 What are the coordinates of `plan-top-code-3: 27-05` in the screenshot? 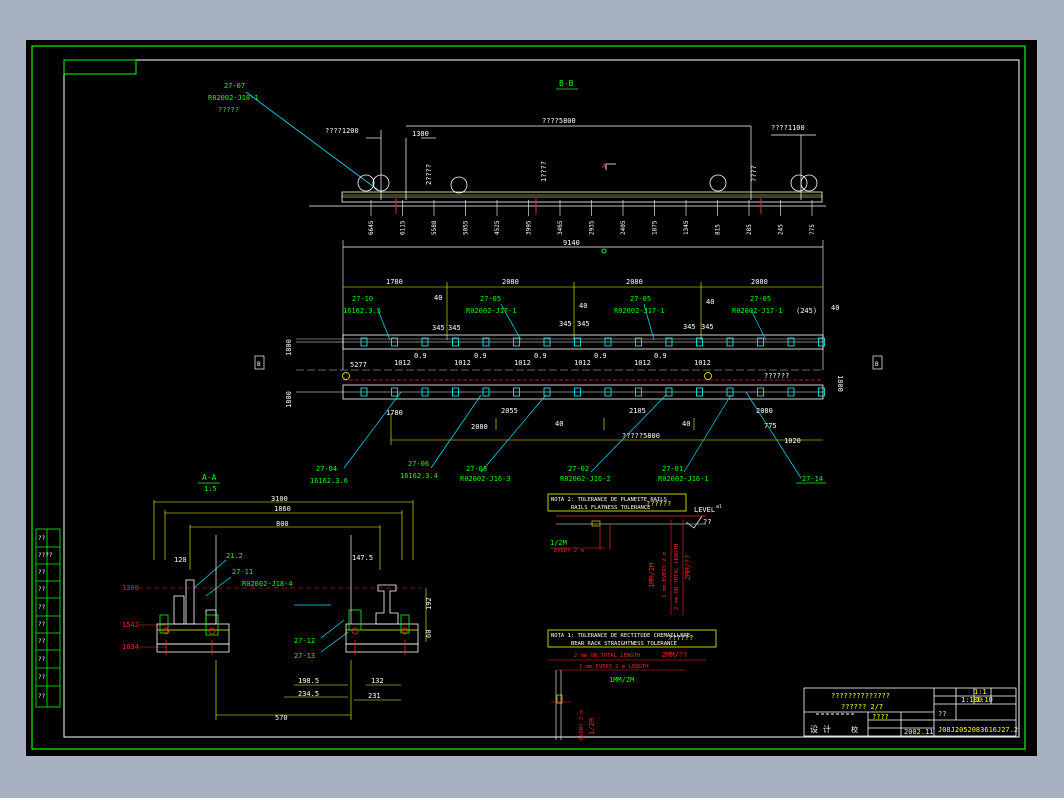 It's located at (760, 299).